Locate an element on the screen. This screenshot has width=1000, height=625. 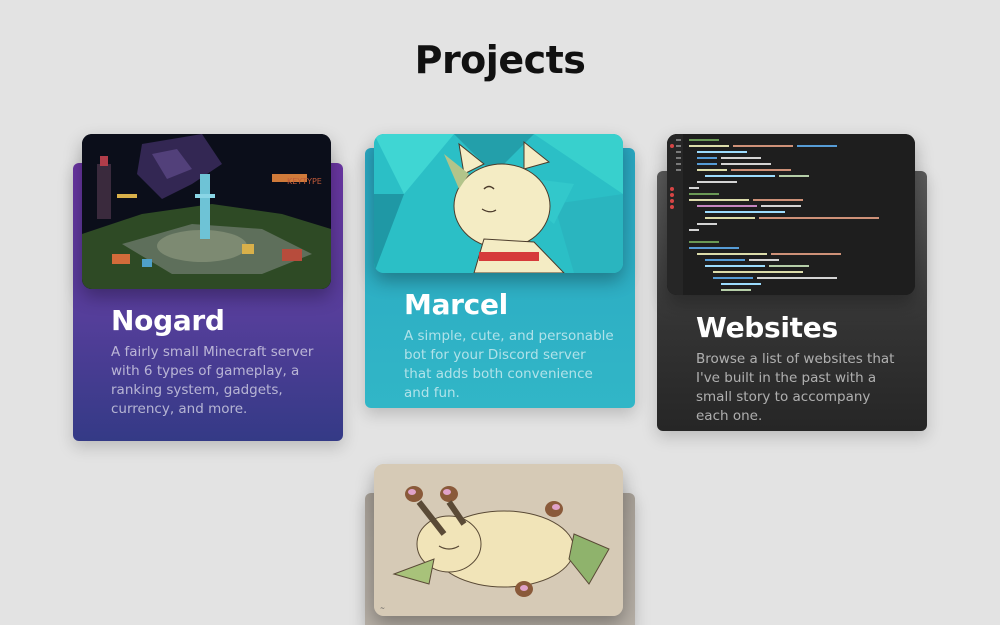
marcel-mascot-illustration-icon is located at coordinates (498, 203).